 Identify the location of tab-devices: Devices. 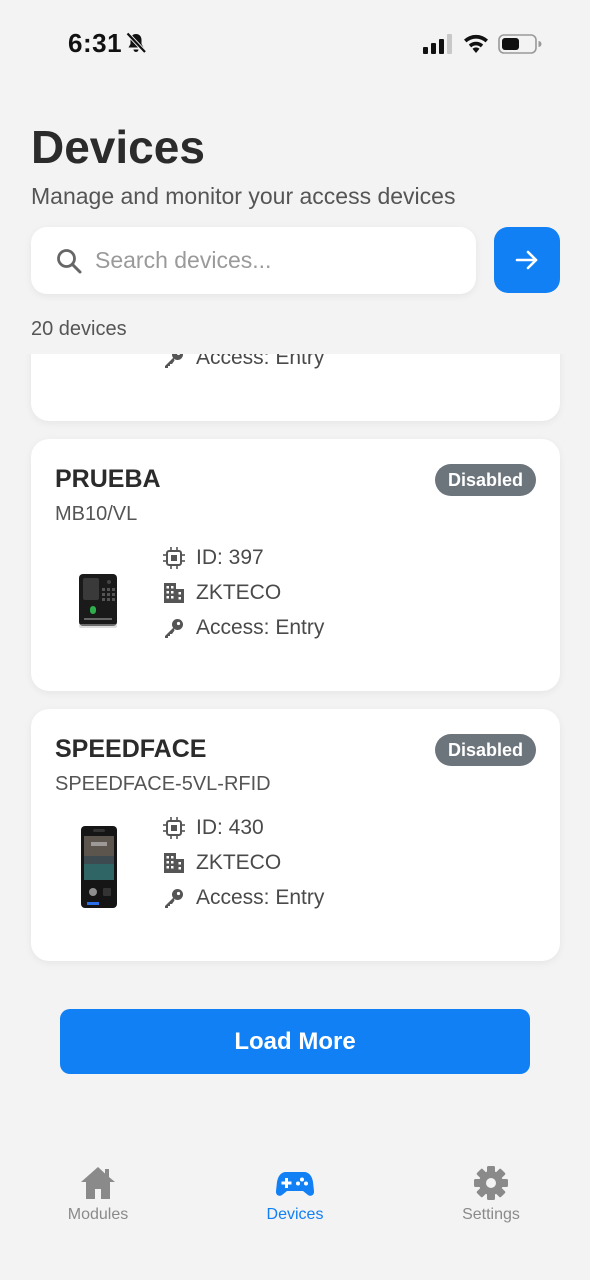
(295, 1194).